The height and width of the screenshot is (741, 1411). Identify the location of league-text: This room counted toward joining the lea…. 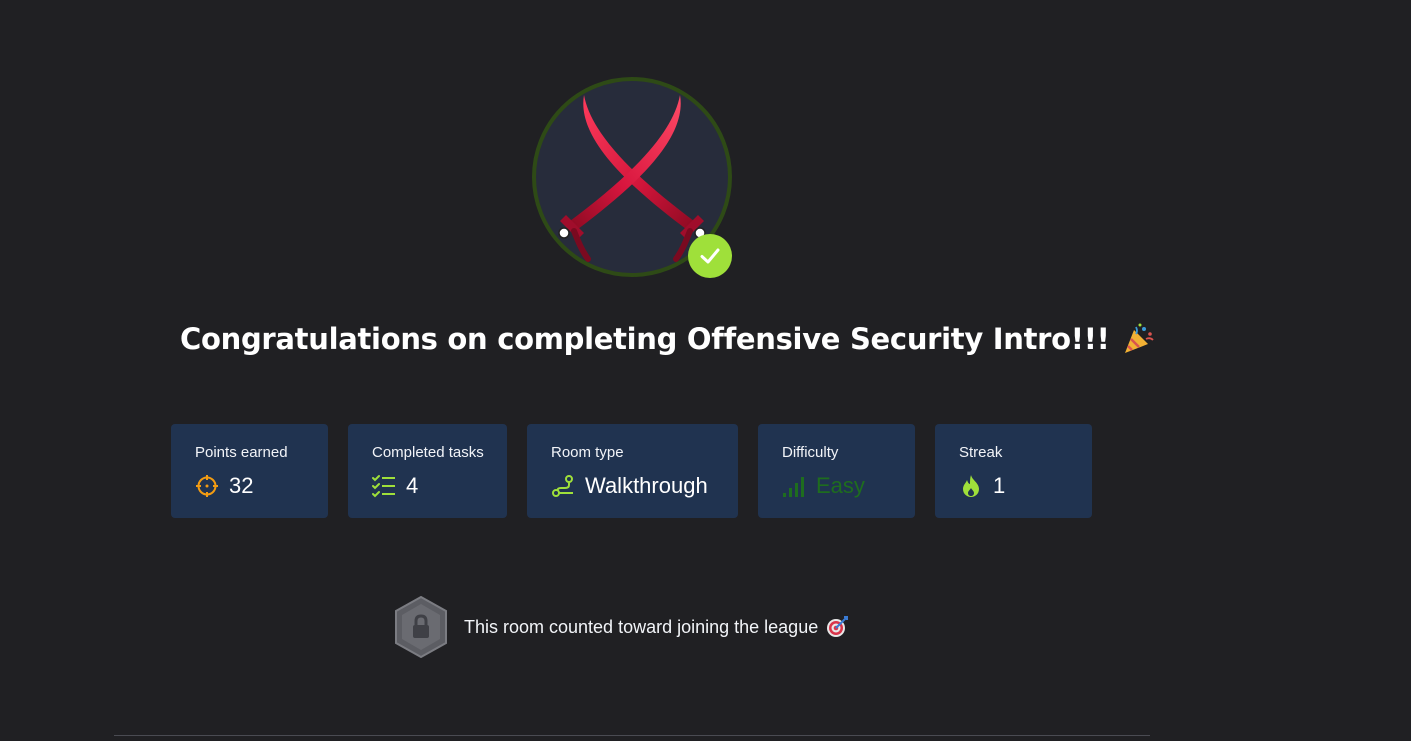
(641, 626).